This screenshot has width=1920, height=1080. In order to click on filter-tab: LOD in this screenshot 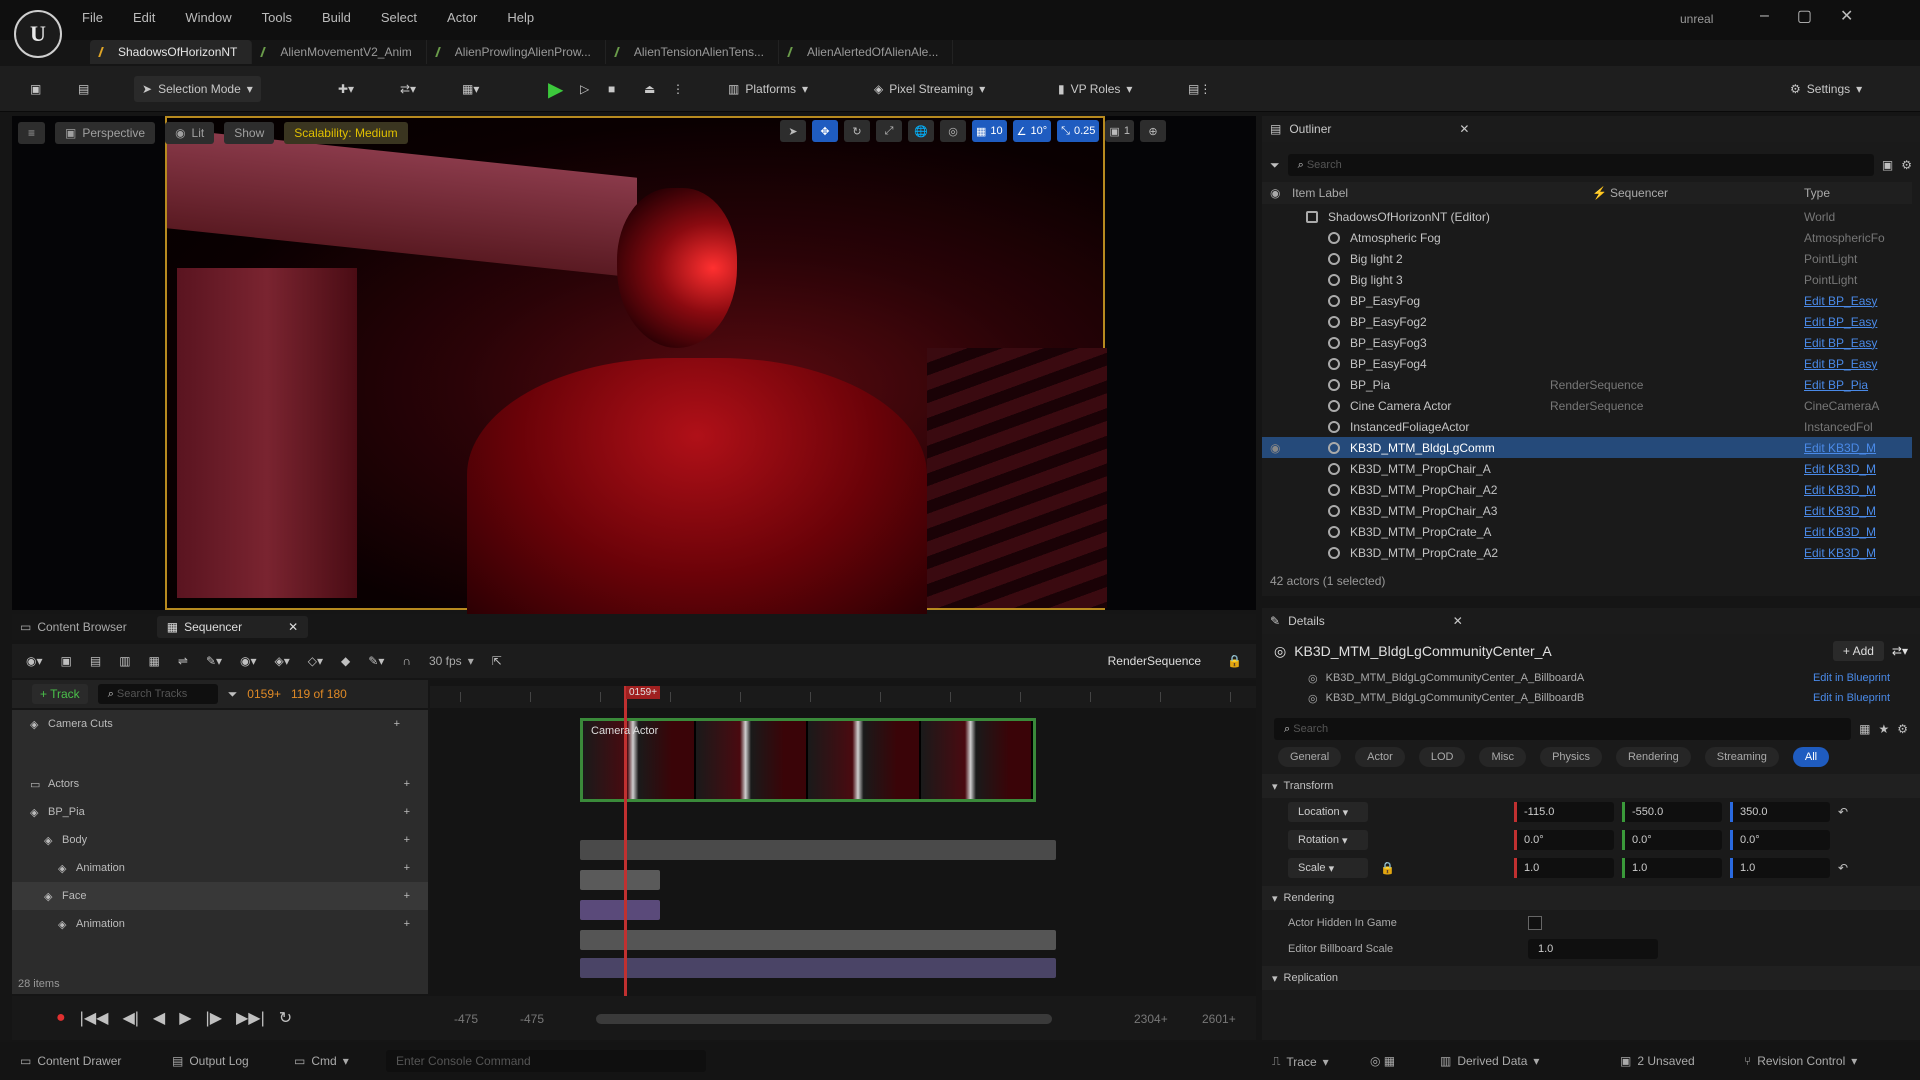, I will do `click(1442, 757)`.